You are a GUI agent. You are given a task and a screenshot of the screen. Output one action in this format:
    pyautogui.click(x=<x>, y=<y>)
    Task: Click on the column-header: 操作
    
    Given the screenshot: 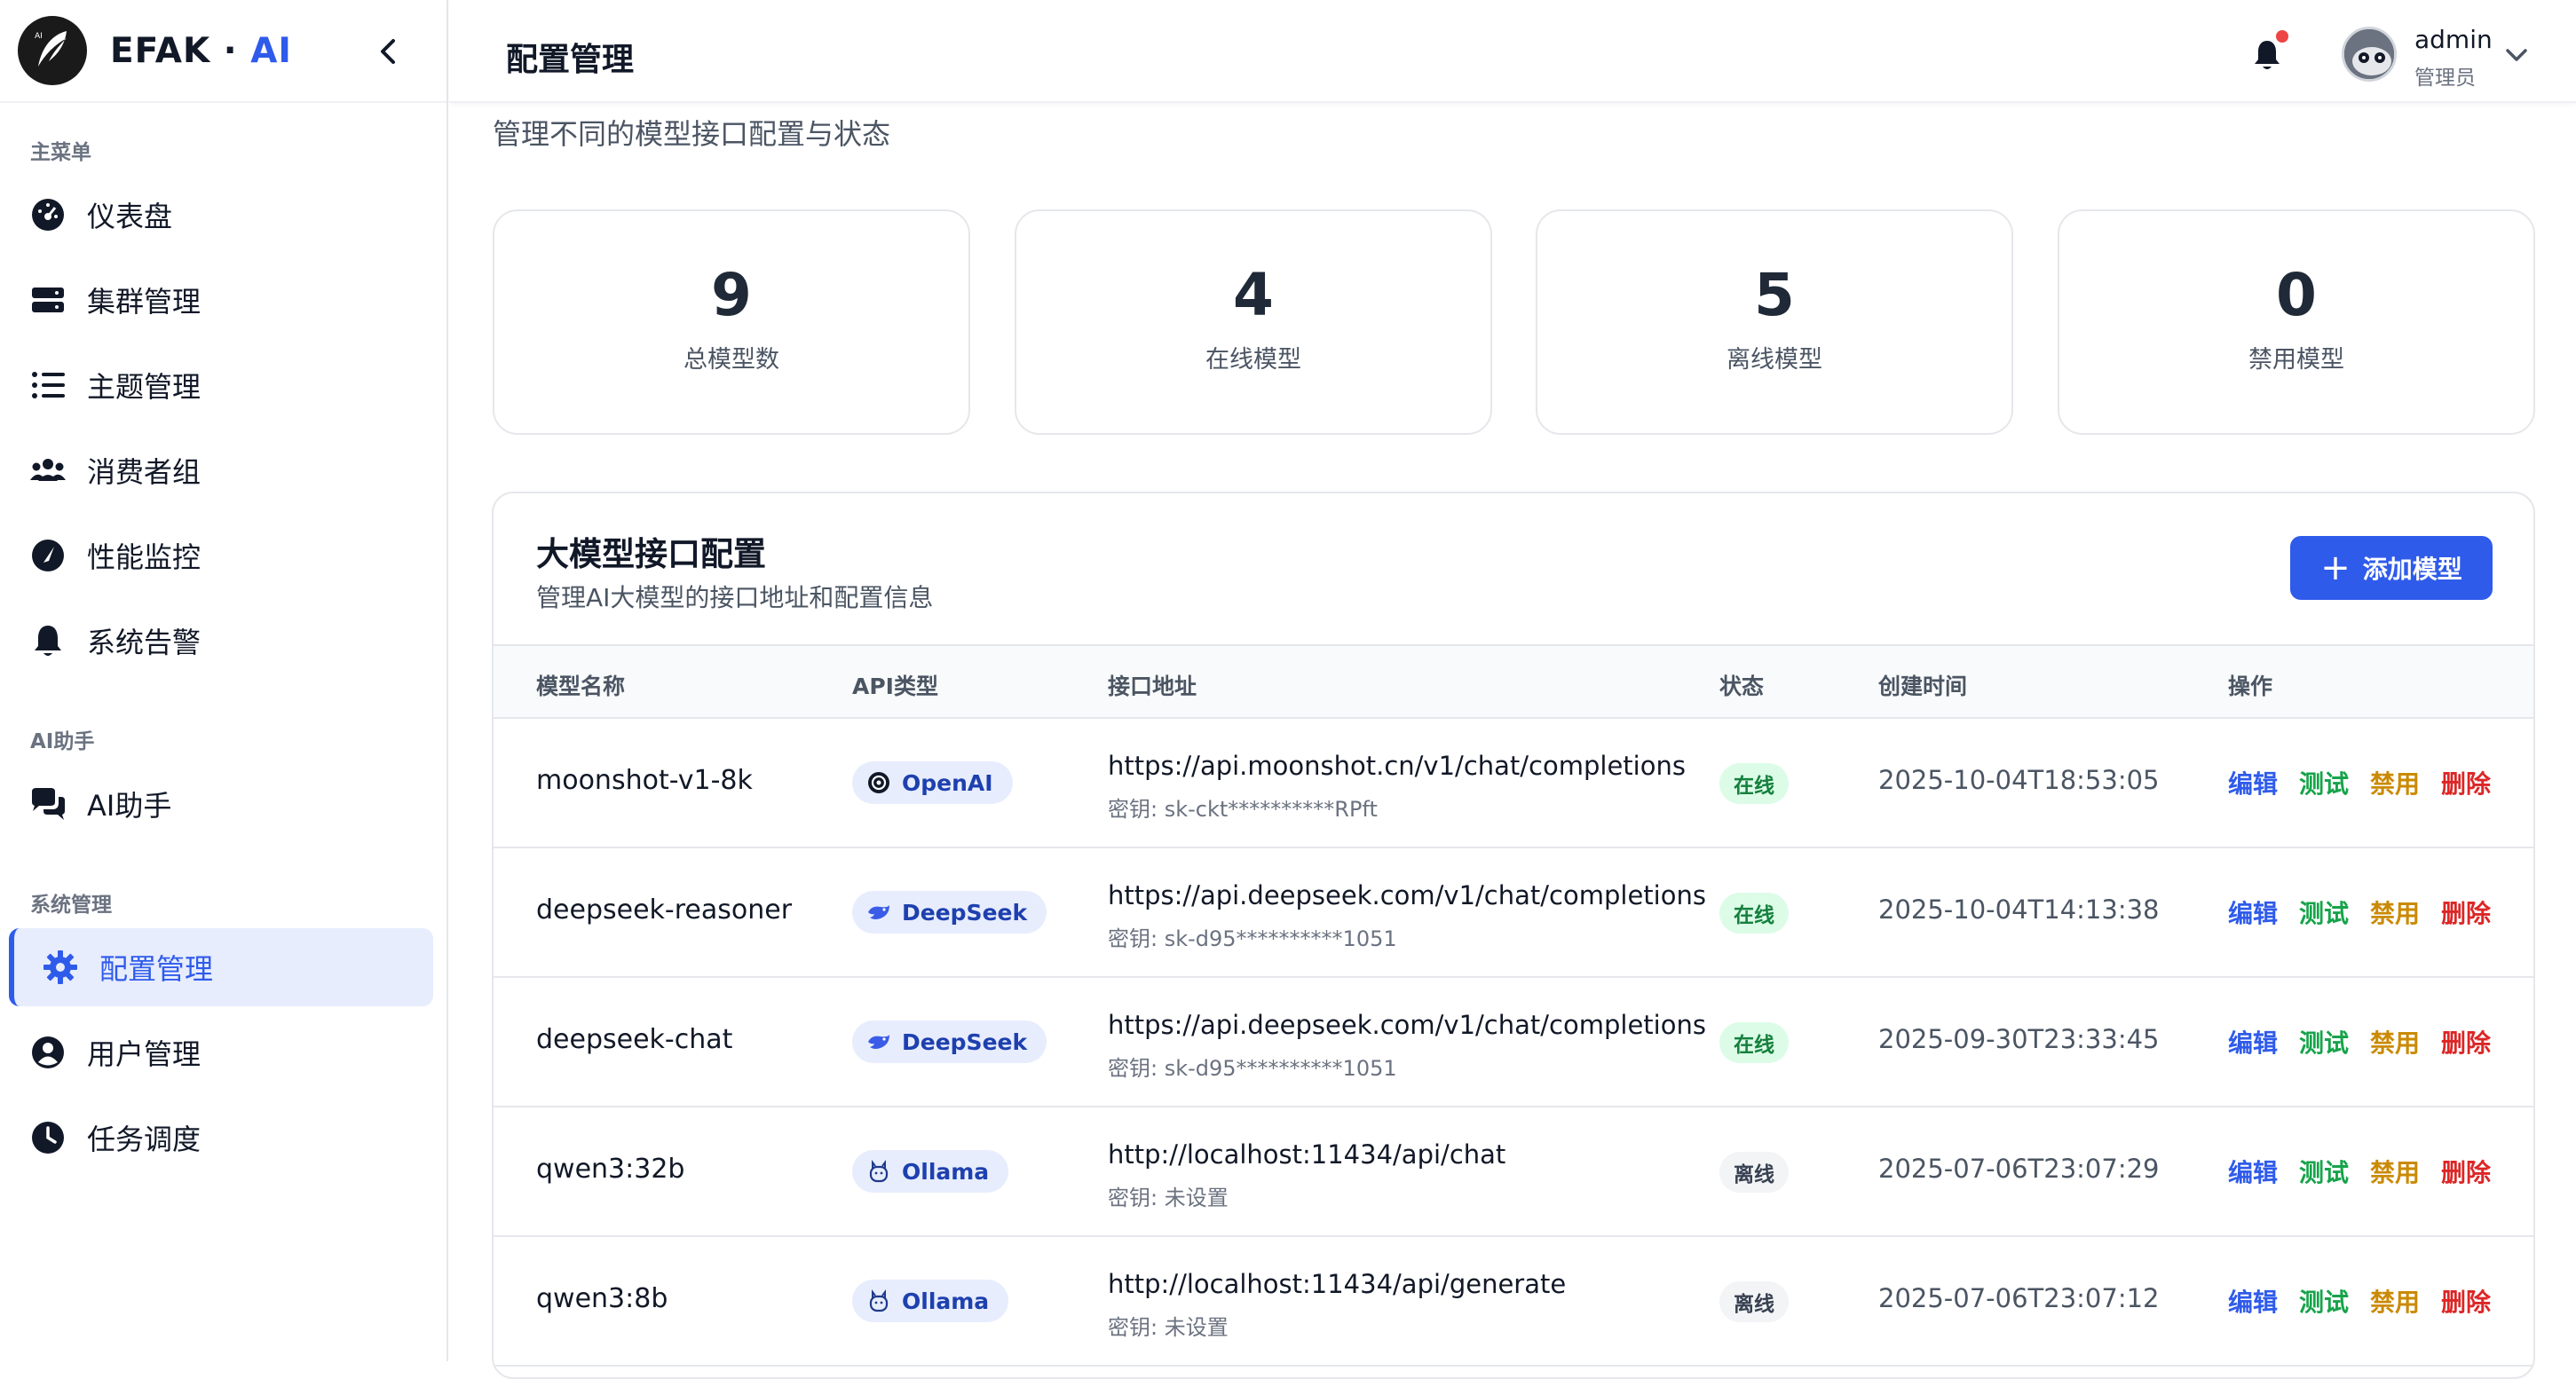 What is the action you would take?
    pyautogui.click(x=2250, y=686)
    